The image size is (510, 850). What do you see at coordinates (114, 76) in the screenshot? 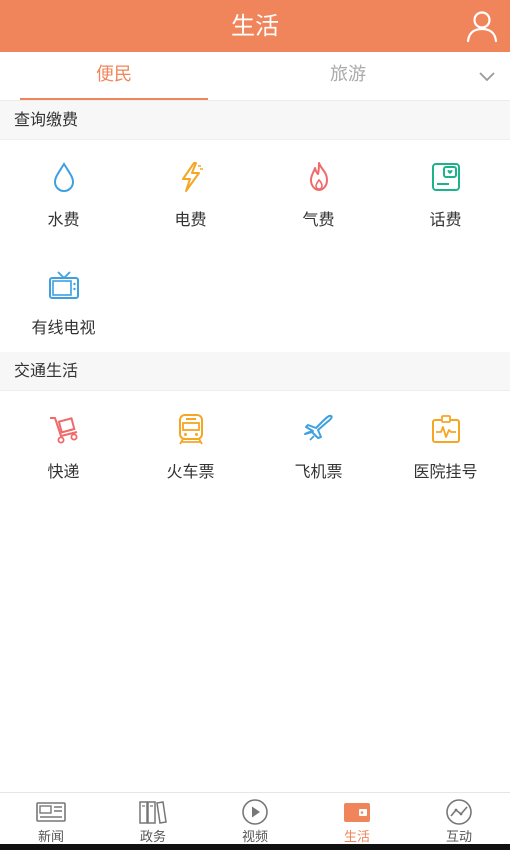
I see `tab-bianmin: 便民` at bounding box center [114, 76].